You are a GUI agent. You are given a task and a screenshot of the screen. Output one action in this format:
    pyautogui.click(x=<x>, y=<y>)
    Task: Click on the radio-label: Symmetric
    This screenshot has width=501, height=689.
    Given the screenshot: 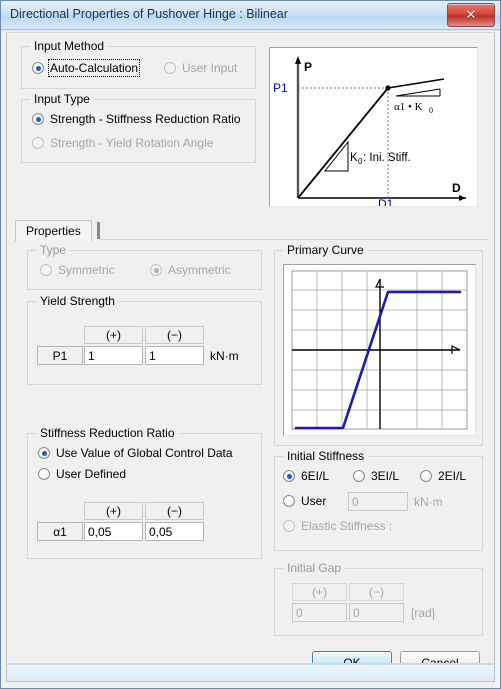 What is the action you would take?
    pyautogui.click(x=86, y=270)
    